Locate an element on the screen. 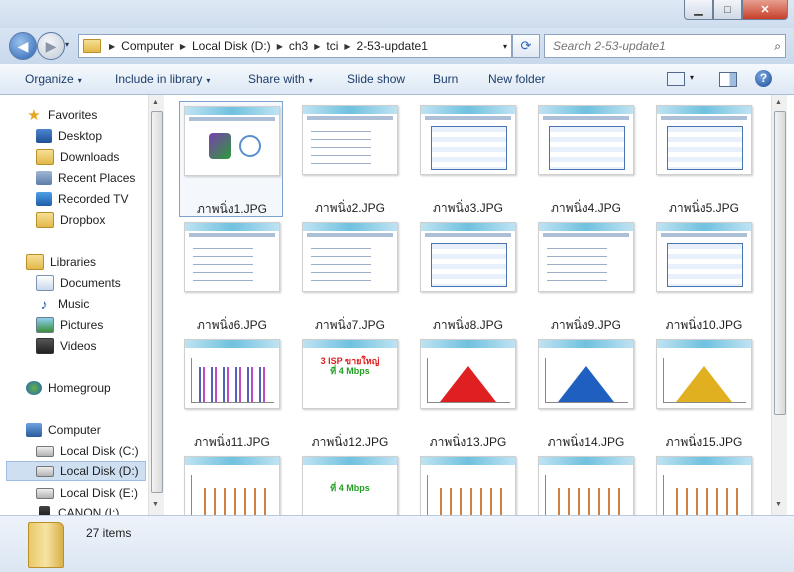 This screenshot has height=572, width=794. nav-label: Favorites is located at coordinates (73, 115).